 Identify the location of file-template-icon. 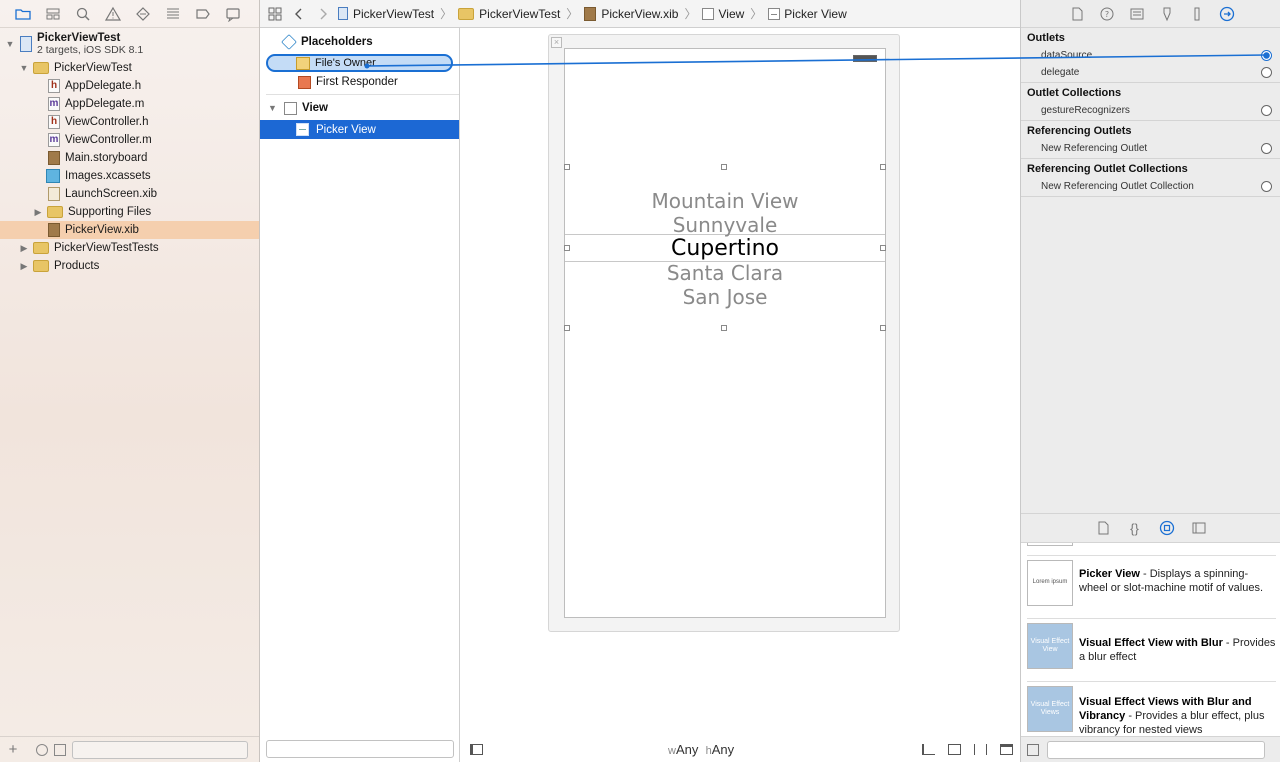
(1103, 528).